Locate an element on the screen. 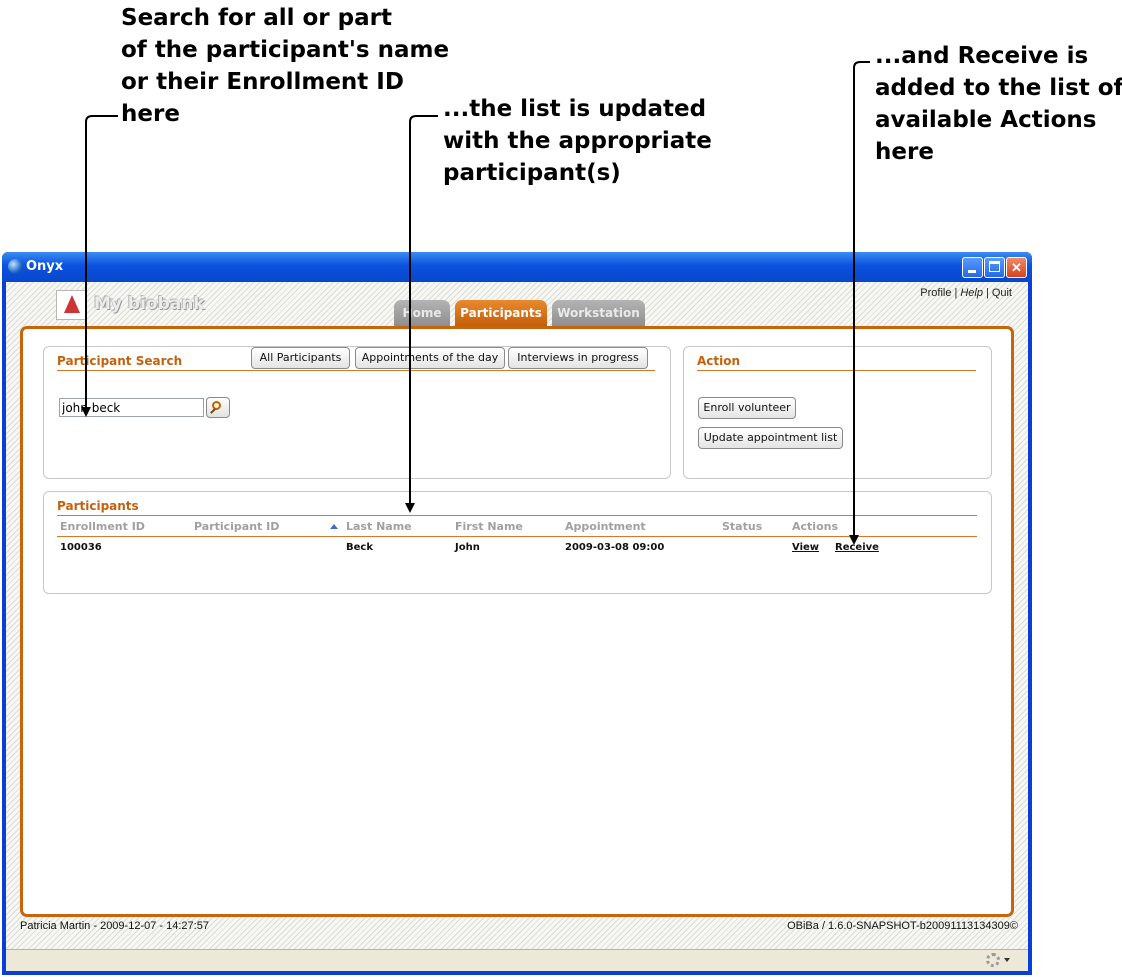 The image size is (1122, 977). quit-link: Quit is located at coordinates (1002, 293).